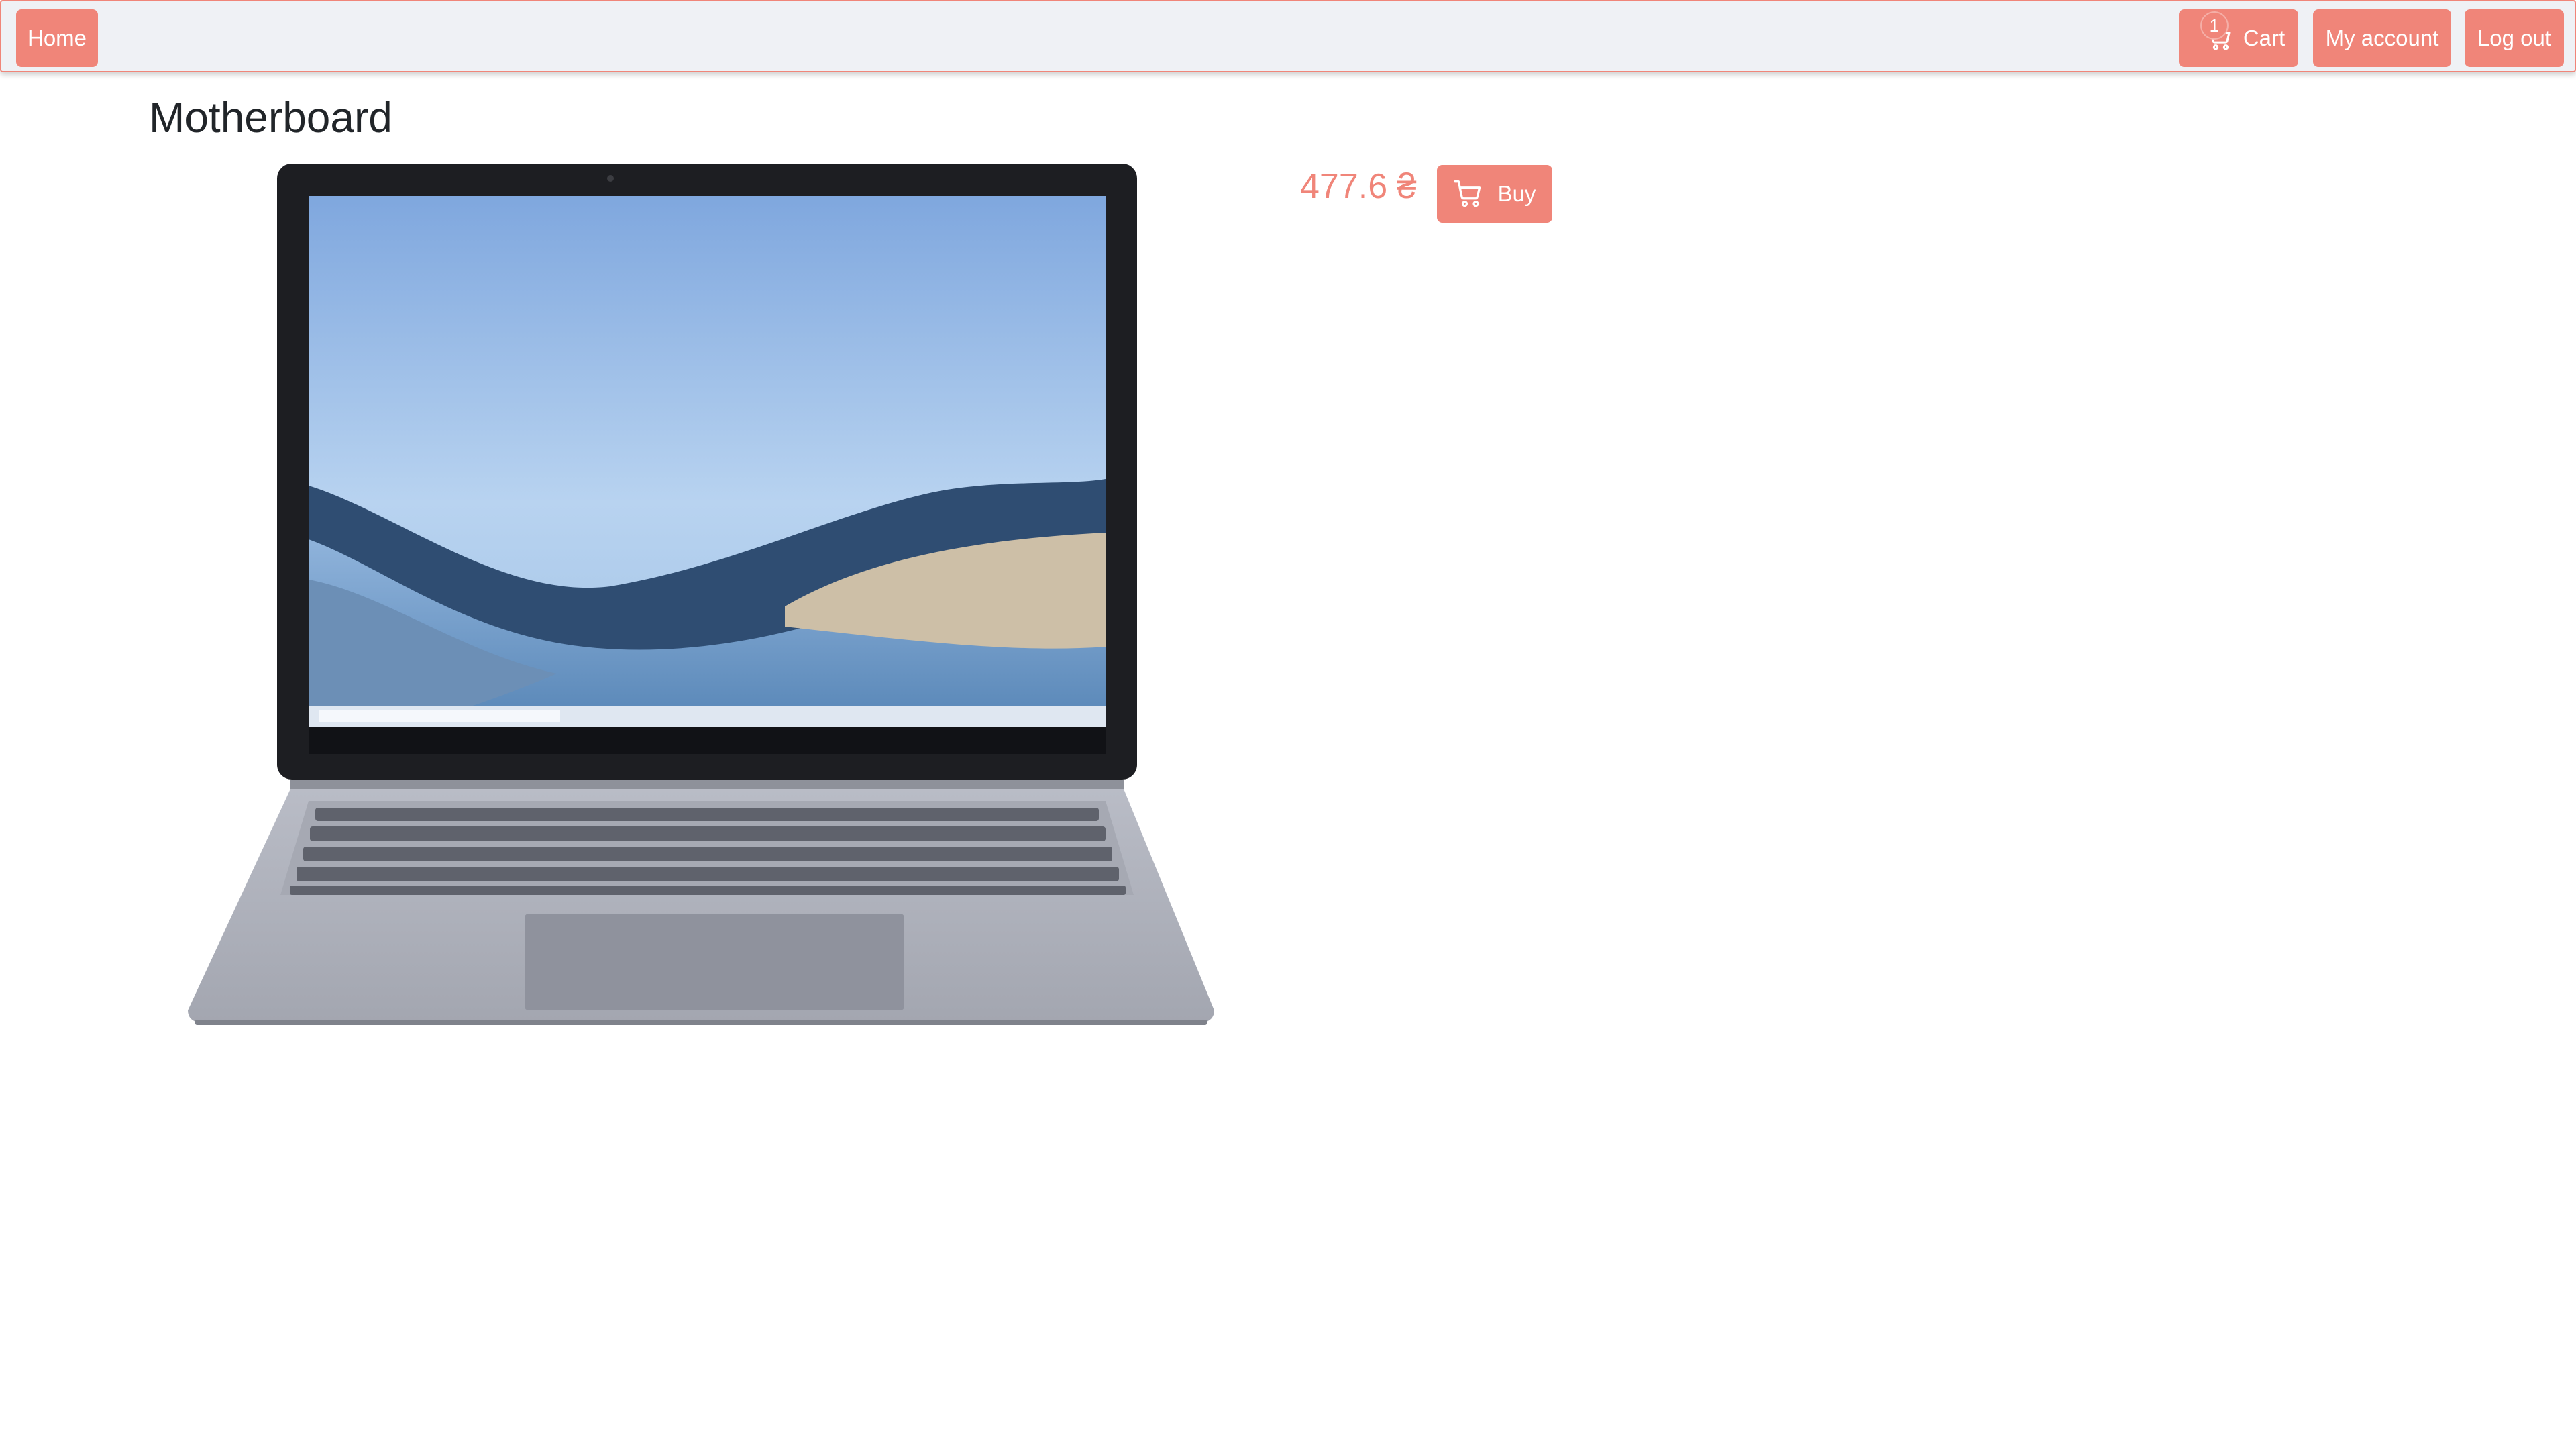 This screenshot has height=1449, width=2576. I want to click on cart-button: 1 Cart, so click(2238, 38).